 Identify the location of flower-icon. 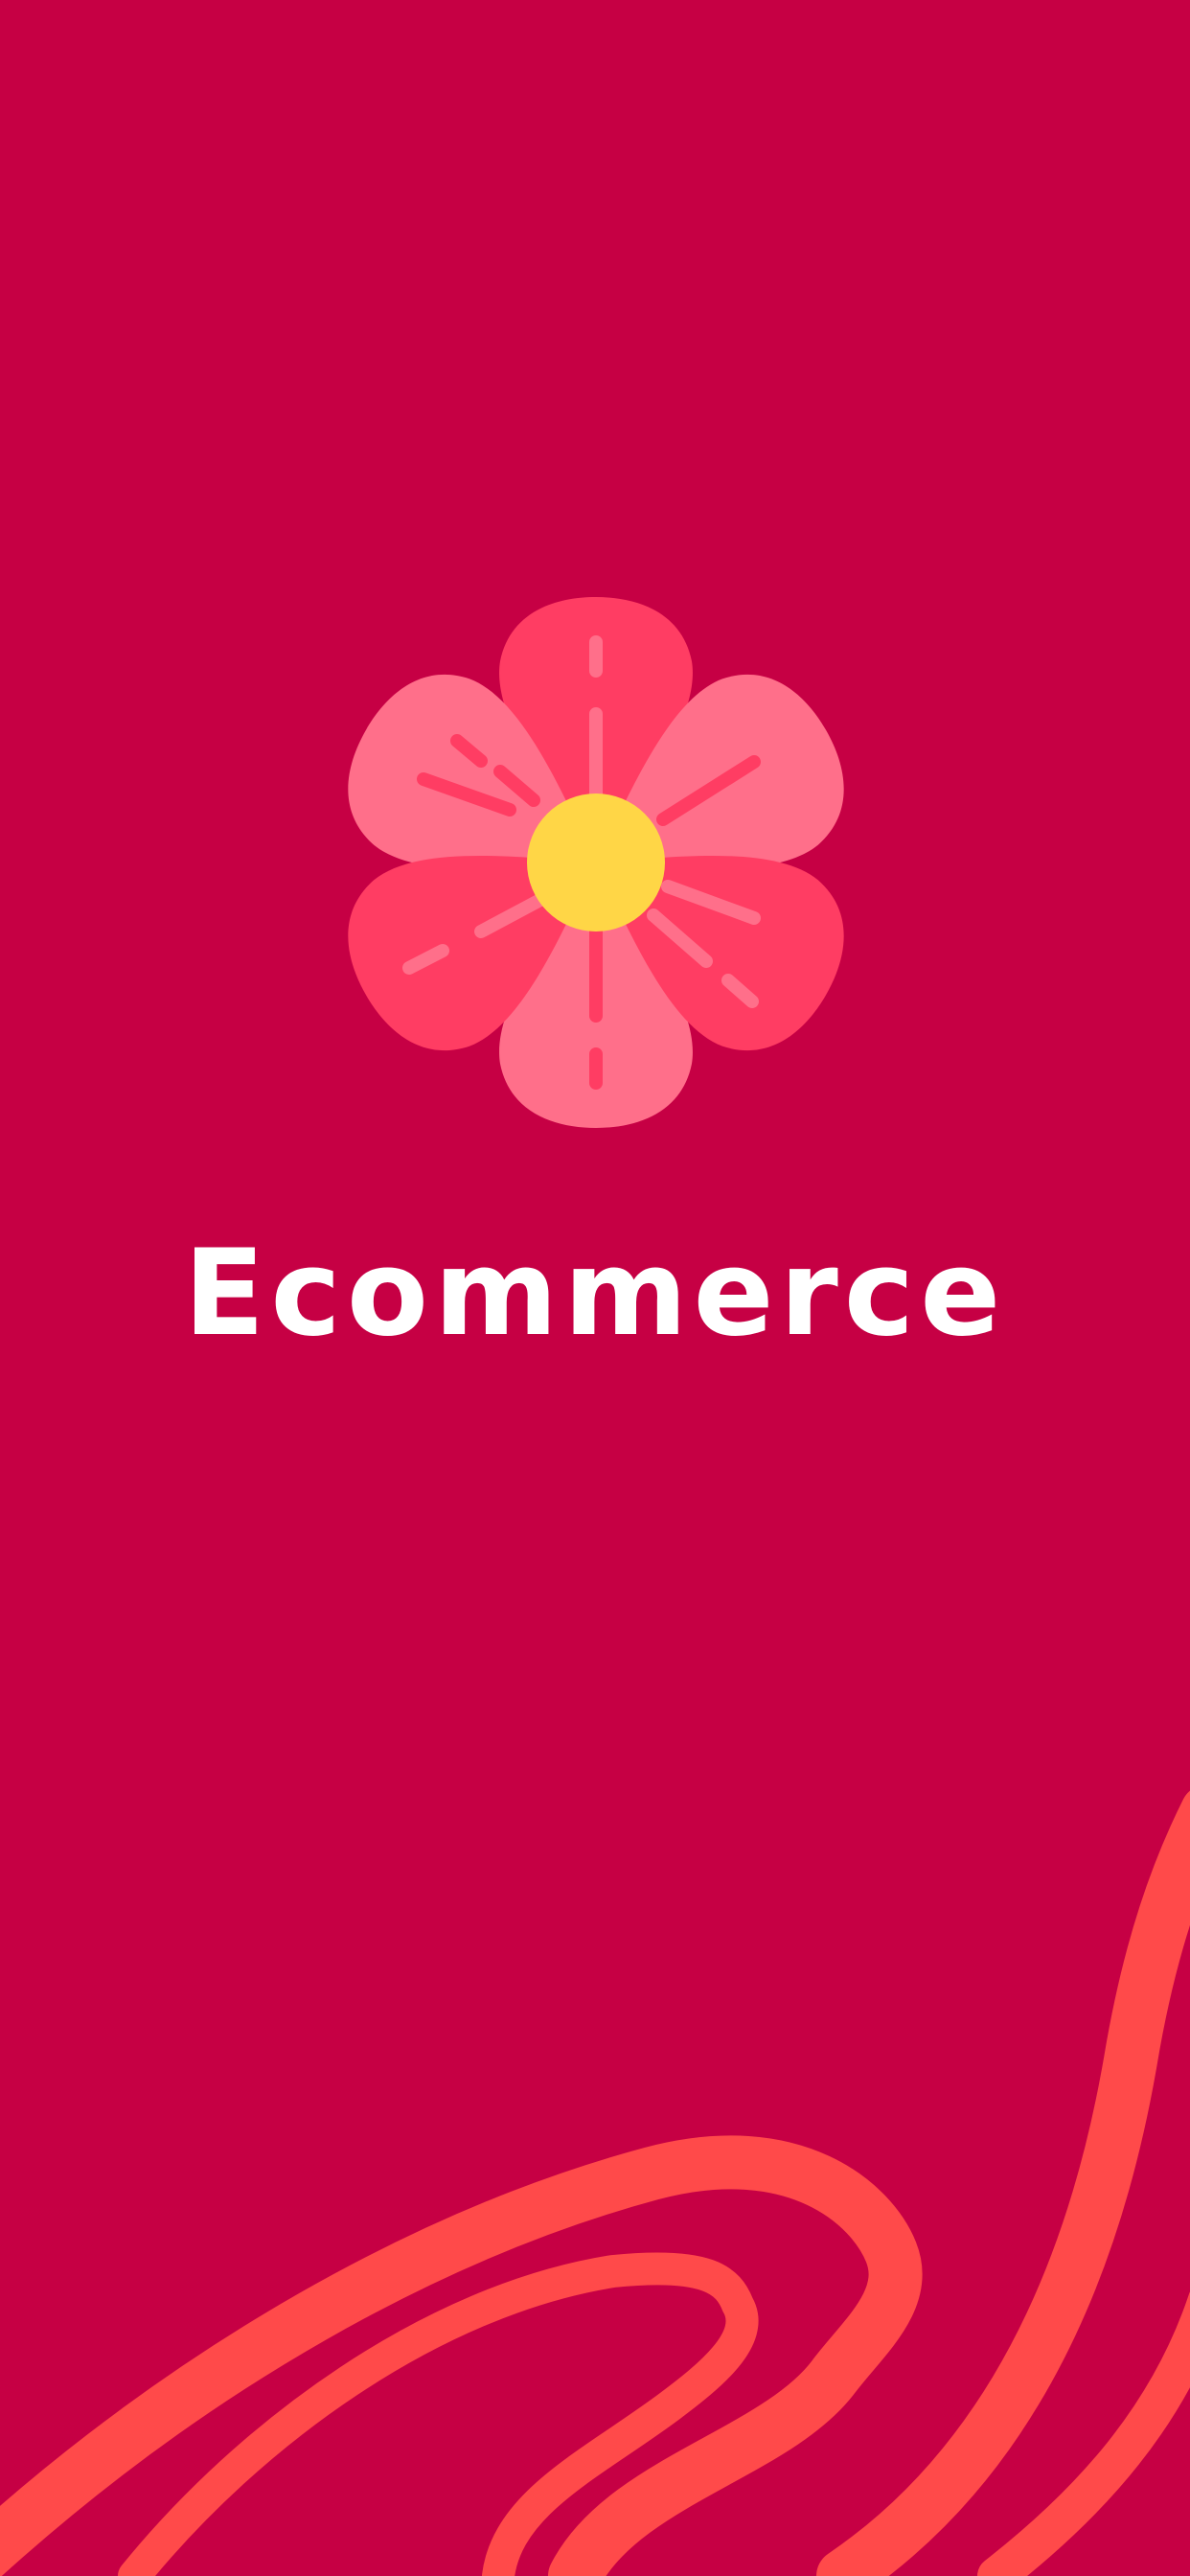
(596, 862).